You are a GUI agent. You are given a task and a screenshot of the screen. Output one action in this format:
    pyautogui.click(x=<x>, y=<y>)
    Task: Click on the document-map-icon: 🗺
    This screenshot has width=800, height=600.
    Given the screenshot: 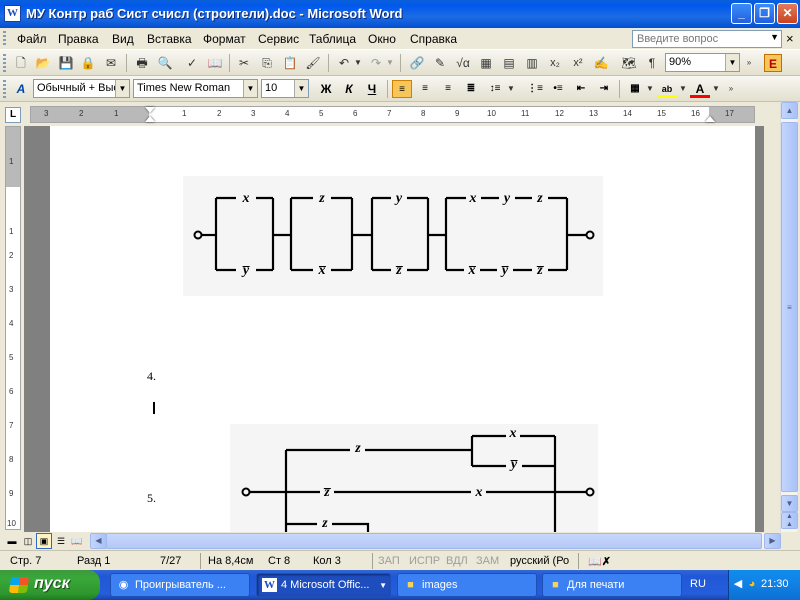 What is the action you would take?
    pyautogui.click(x=629, y=63)
    